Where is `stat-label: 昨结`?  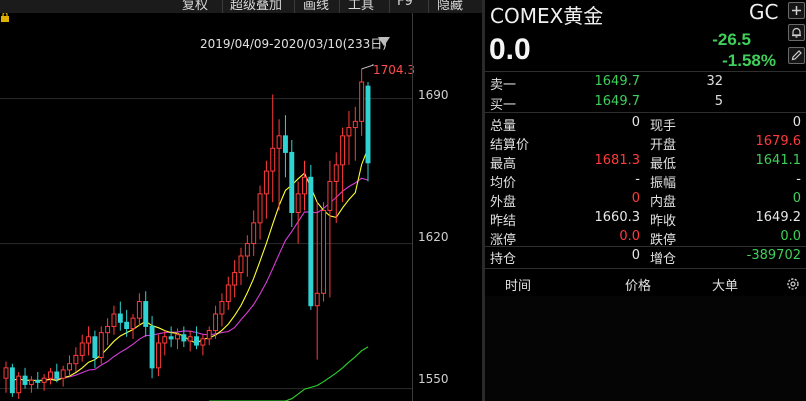 stat-label: 昨结 is located at coordinates (503, 221).